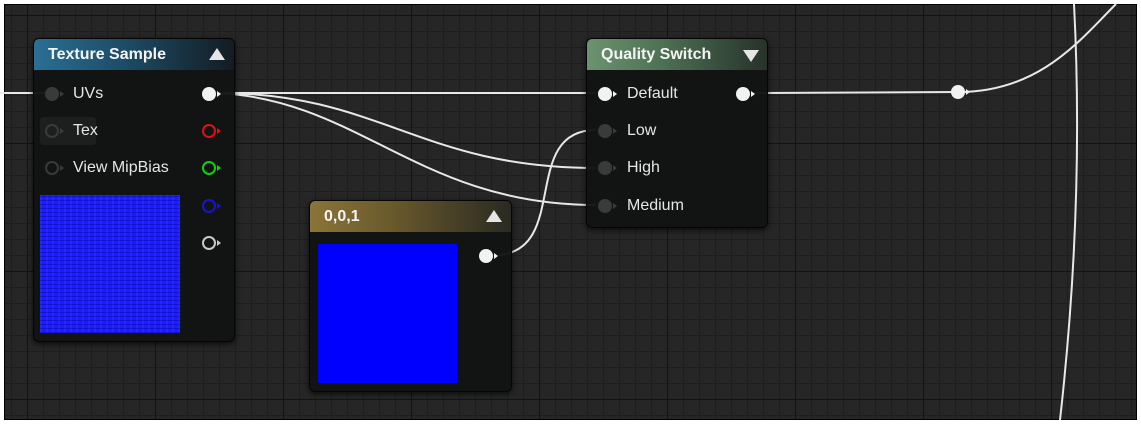 The height and width of the screenshot is (424, 1141). Describe the element at coordinates (655, 205) in the screenshot. I see `medium-label: Medium` at that location.